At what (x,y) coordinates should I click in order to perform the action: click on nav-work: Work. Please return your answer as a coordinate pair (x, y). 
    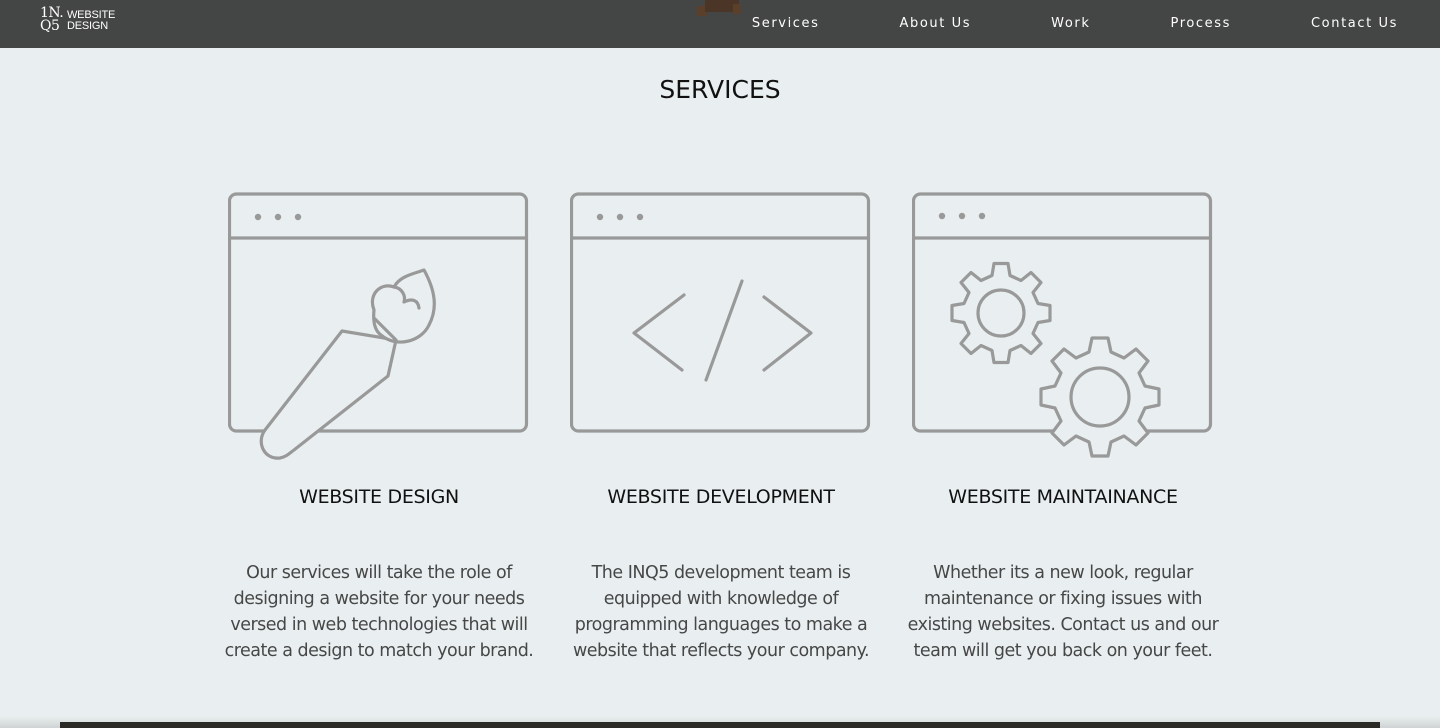
    Looking at the image, I should click on (1070, 23).